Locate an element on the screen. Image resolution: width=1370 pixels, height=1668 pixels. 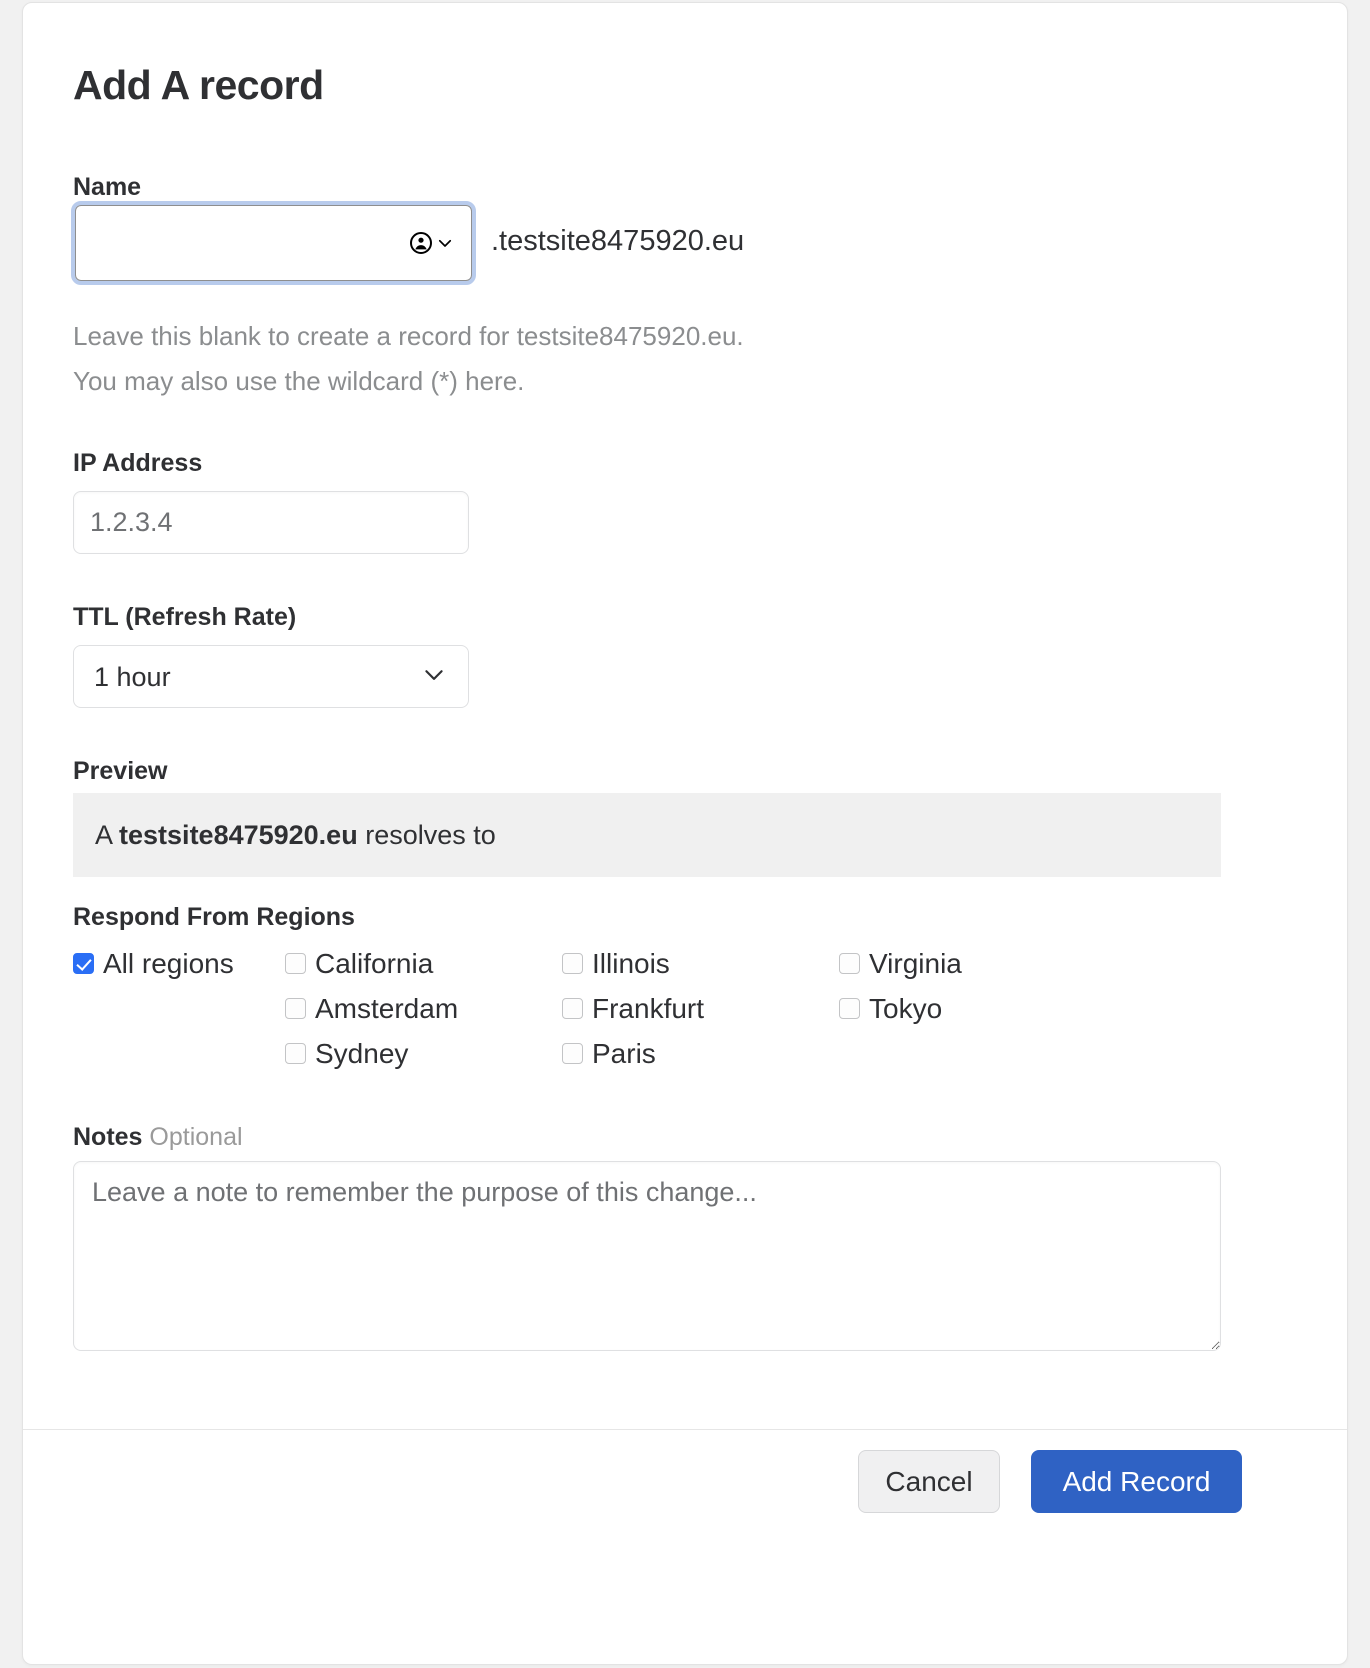
region-checkbox-amsterdam: Amsterdam is located at coordinates (423, 1008).